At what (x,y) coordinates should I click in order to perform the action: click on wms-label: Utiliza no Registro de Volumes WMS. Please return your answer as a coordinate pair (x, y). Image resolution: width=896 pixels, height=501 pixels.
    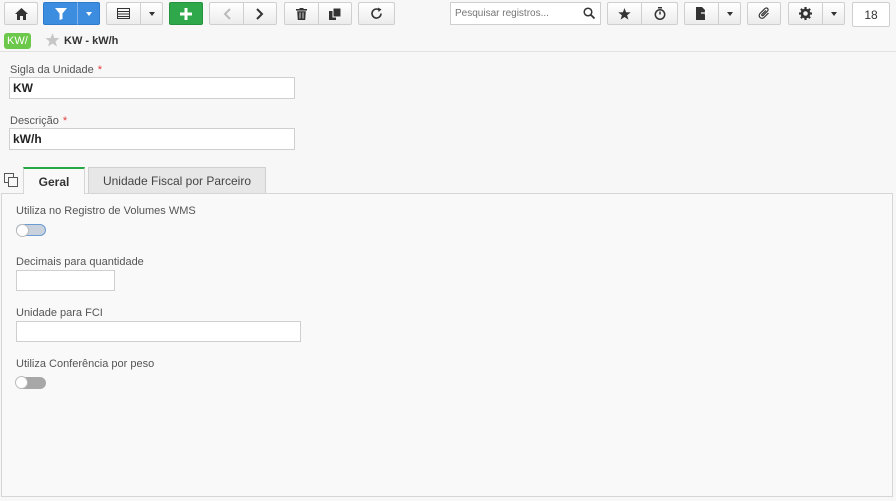
    Looking at the image, I should click on (106, 211).